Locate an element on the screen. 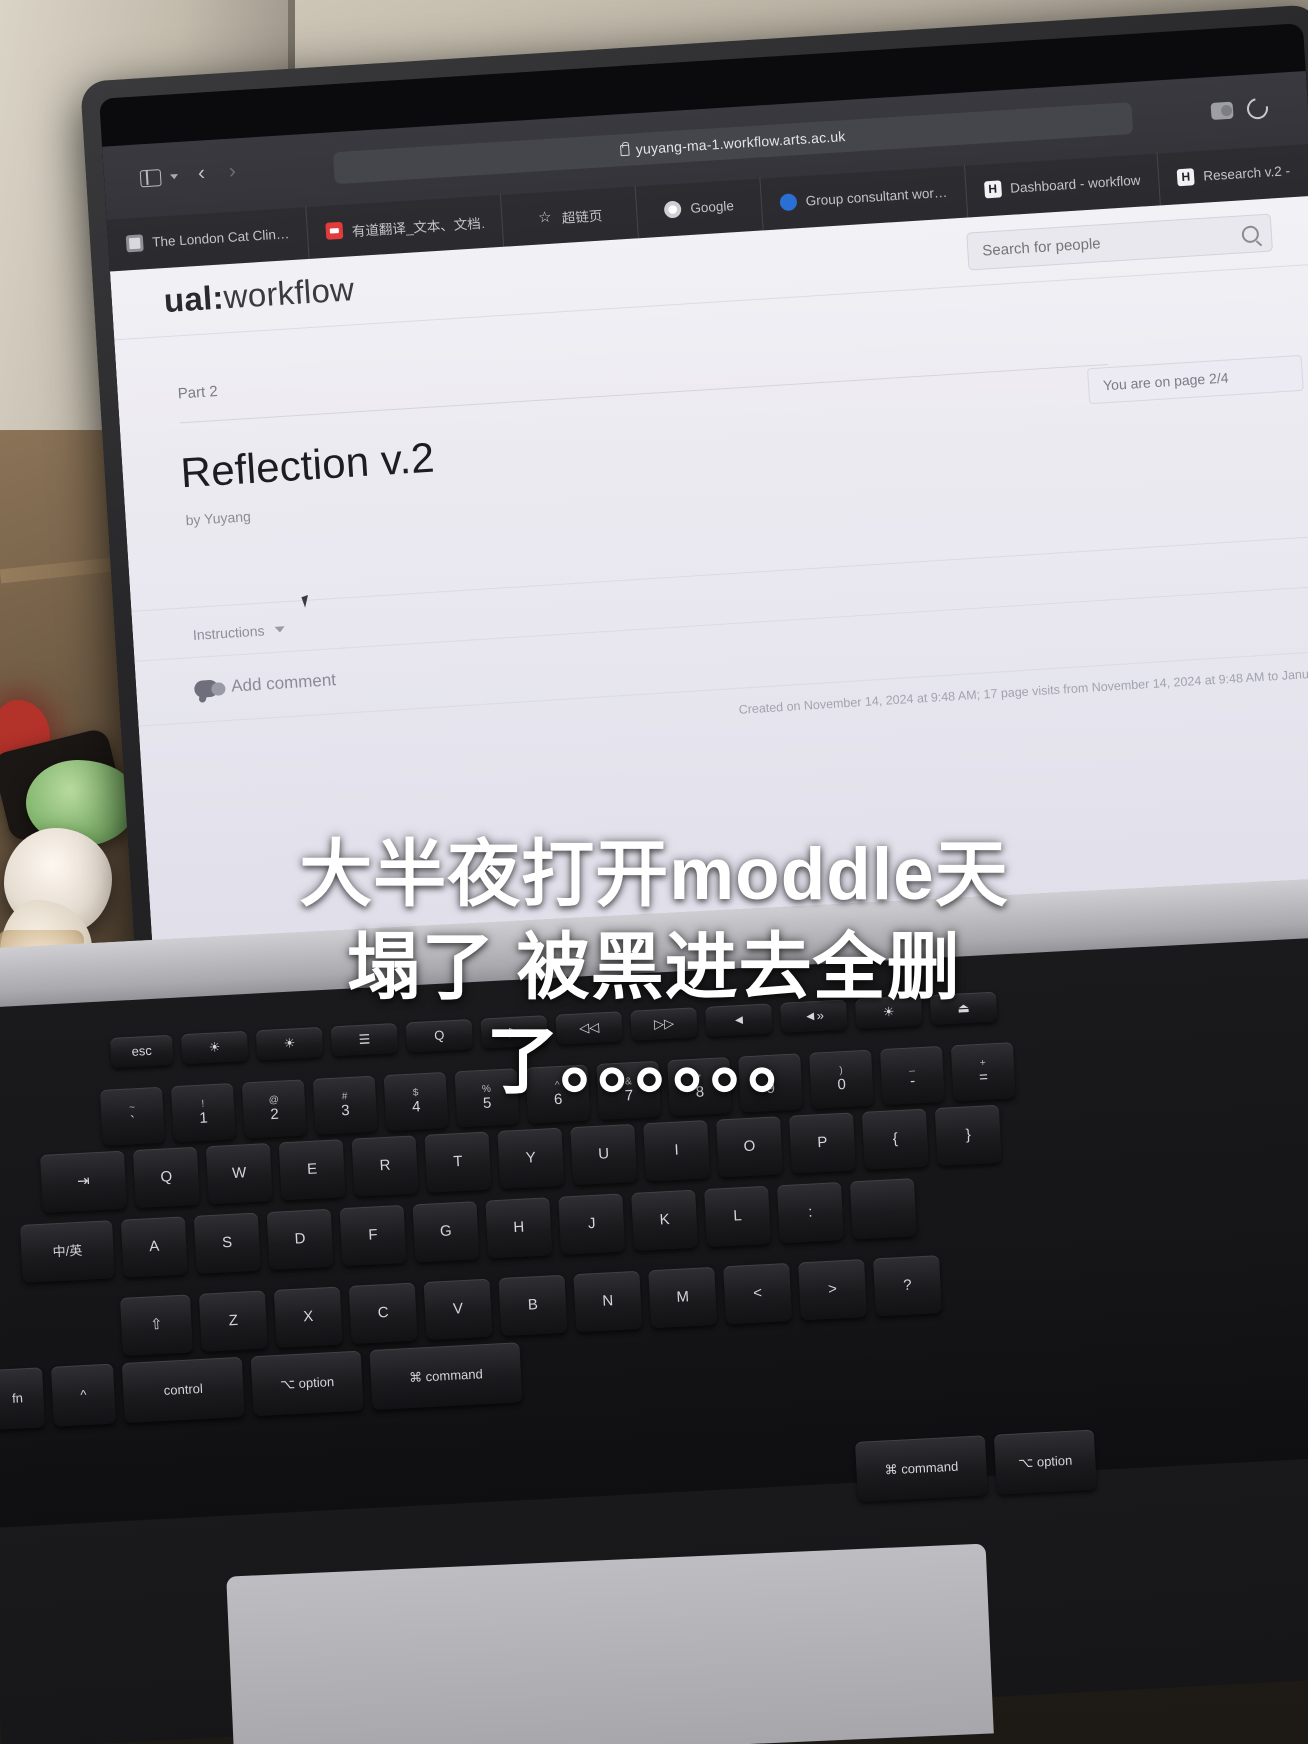  sidebar-toggle-button is located at coordinates (159, 178).